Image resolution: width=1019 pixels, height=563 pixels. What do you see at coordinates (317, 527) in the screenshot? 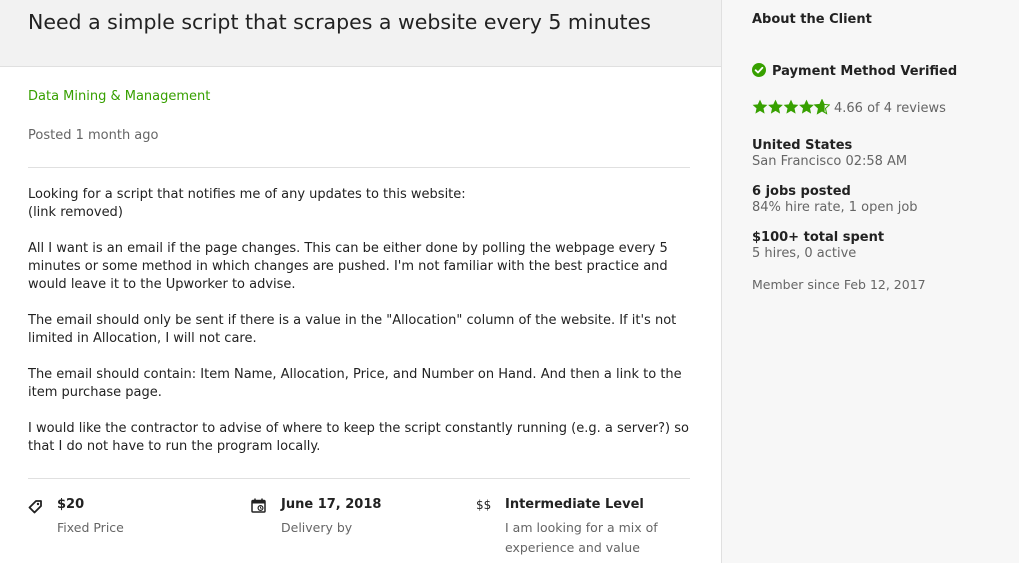
I see `delivery-label: Delivery by` at bounding box center [317, 527].